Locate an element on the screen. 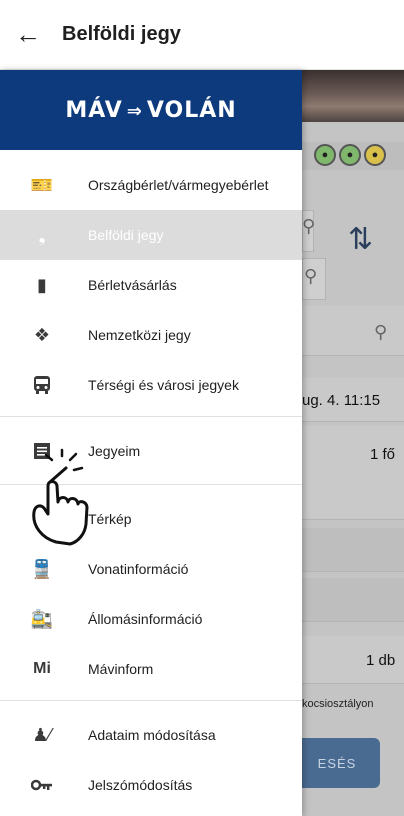  menu-item-label: Térségi és városi jegyek is located at coordinates (163, 385).